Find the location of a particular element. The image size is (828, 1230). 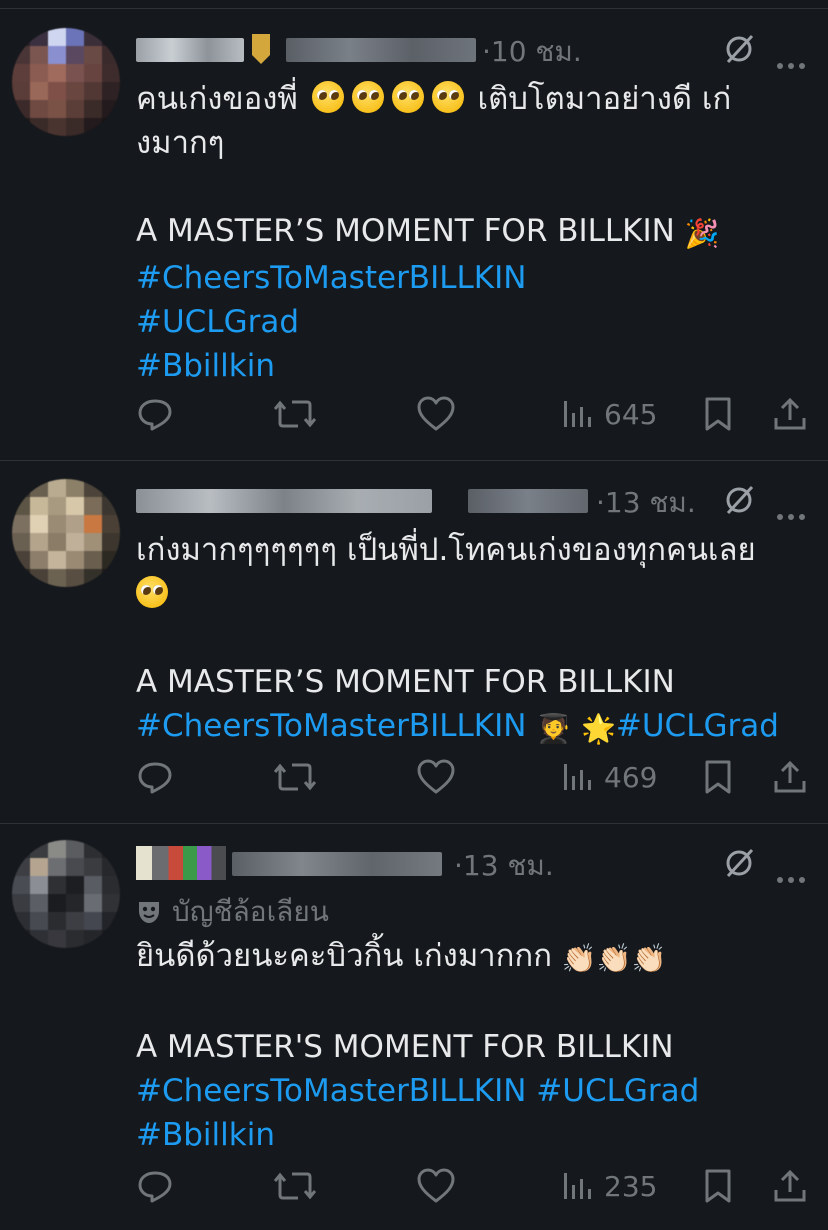

parody-label: บัญชีล้อเลียน is located at coordinates (232, 912).